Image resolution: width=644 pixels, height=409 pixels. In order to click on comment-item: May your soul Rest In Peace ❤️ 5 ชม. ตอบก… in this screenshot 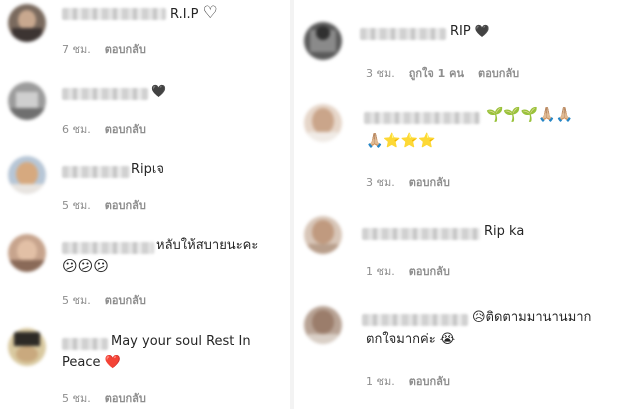, I will do `click(145, 363)`.